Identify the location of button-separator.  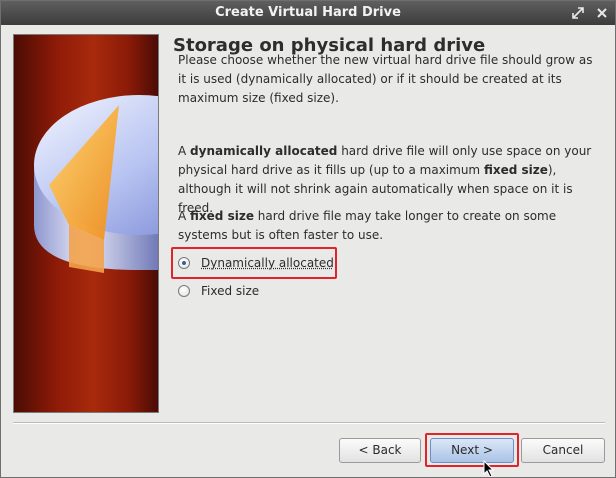
(309, 423).